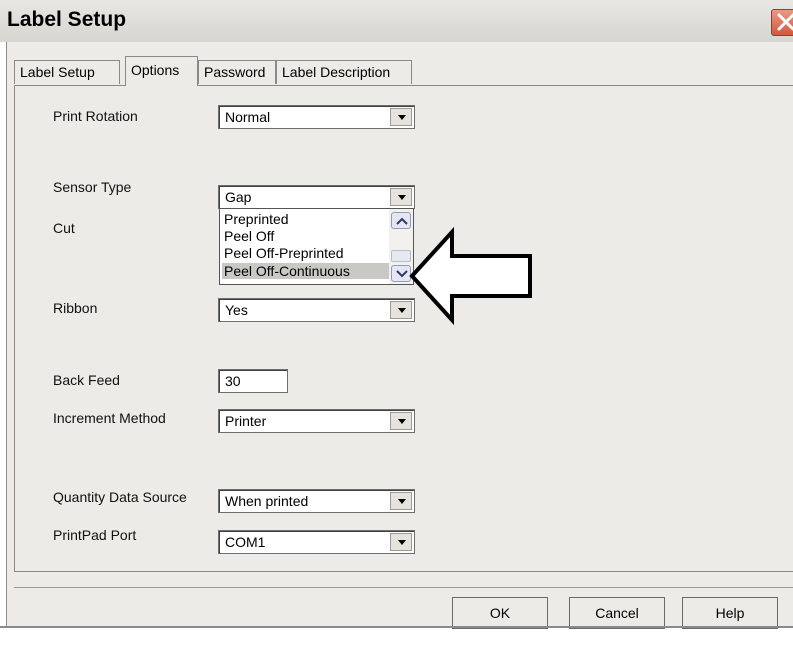 Image resolution: width=793 pixels, height=647 pixels. I want to click on tab-options: Options, so click(161, 71).